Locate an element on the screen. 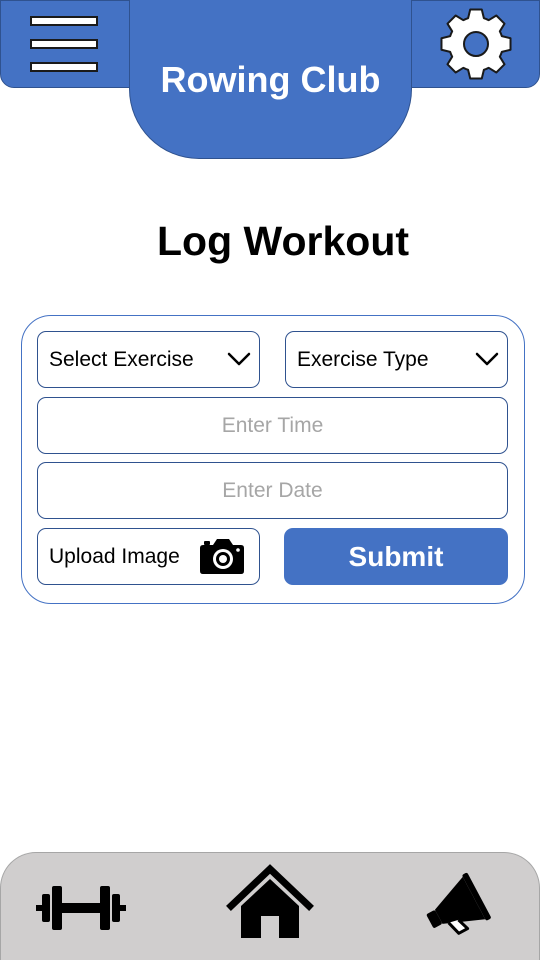 Image resolution: width=540 pixels, height=960 pixels. gear-icon is located at coordinates (476, 44).